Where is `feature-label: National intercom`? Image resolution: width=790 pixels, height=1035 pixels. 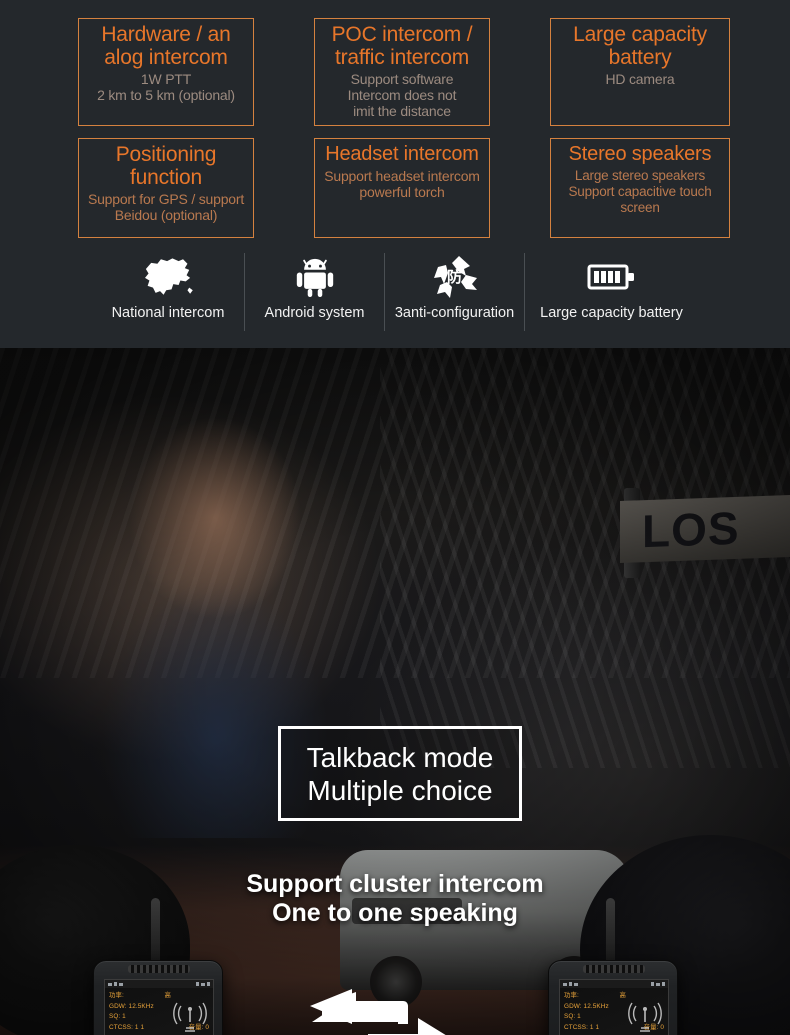
feature-label: National intercom is located at coordinates (168, 313).